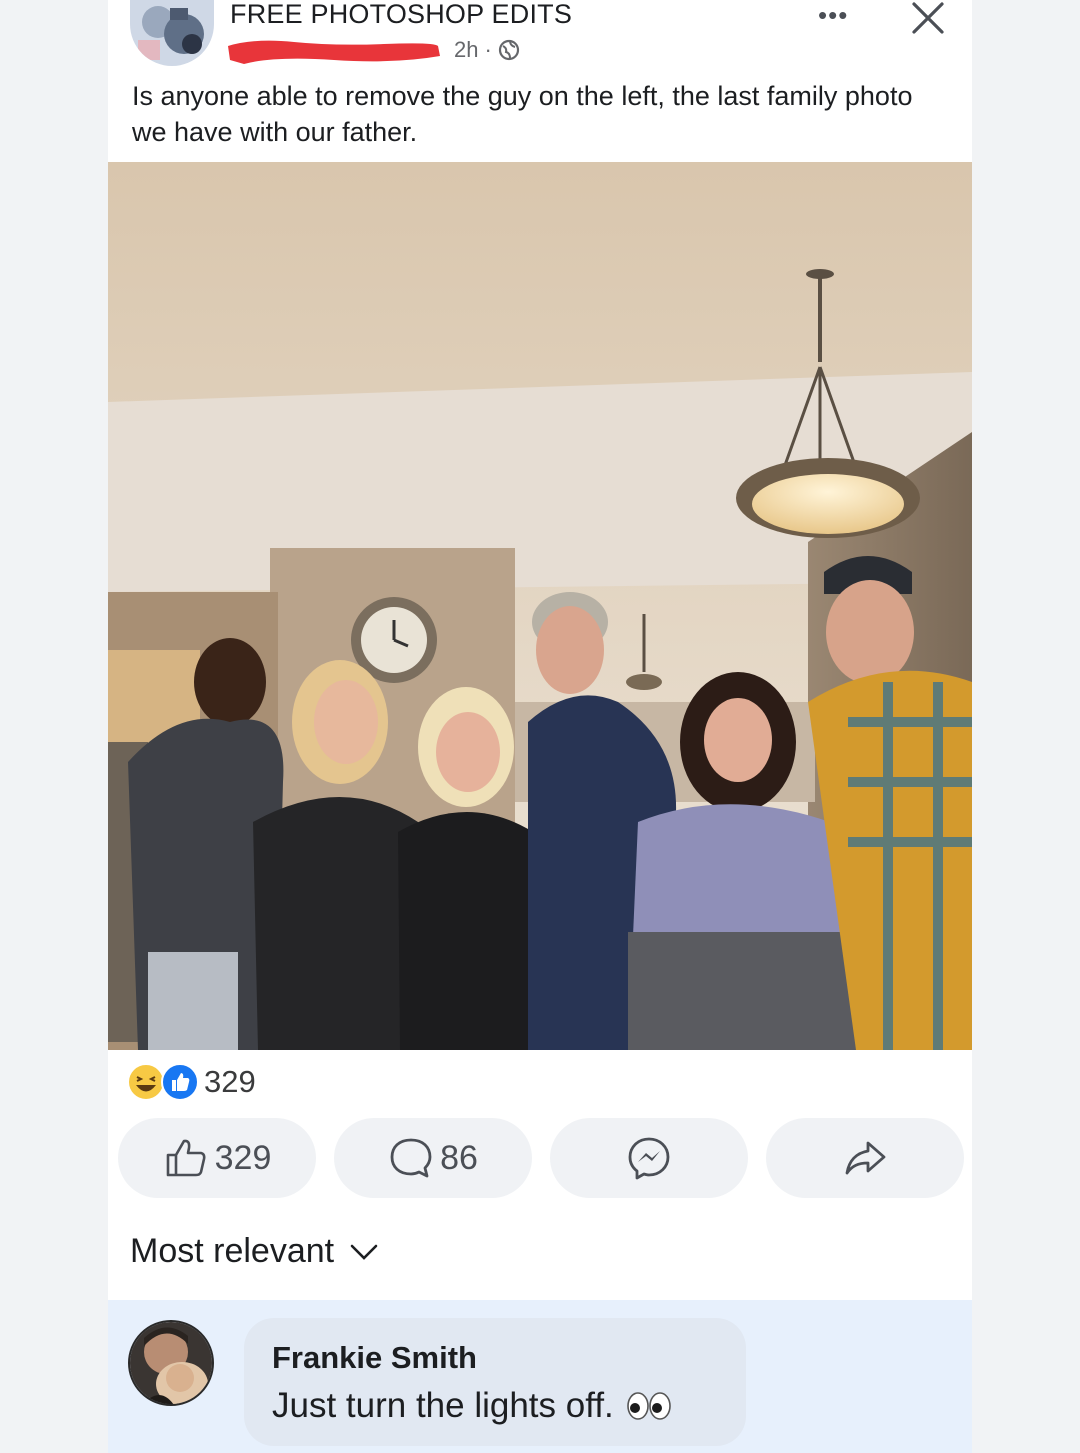  I want to click on comment-icon, so click(411, 1158).